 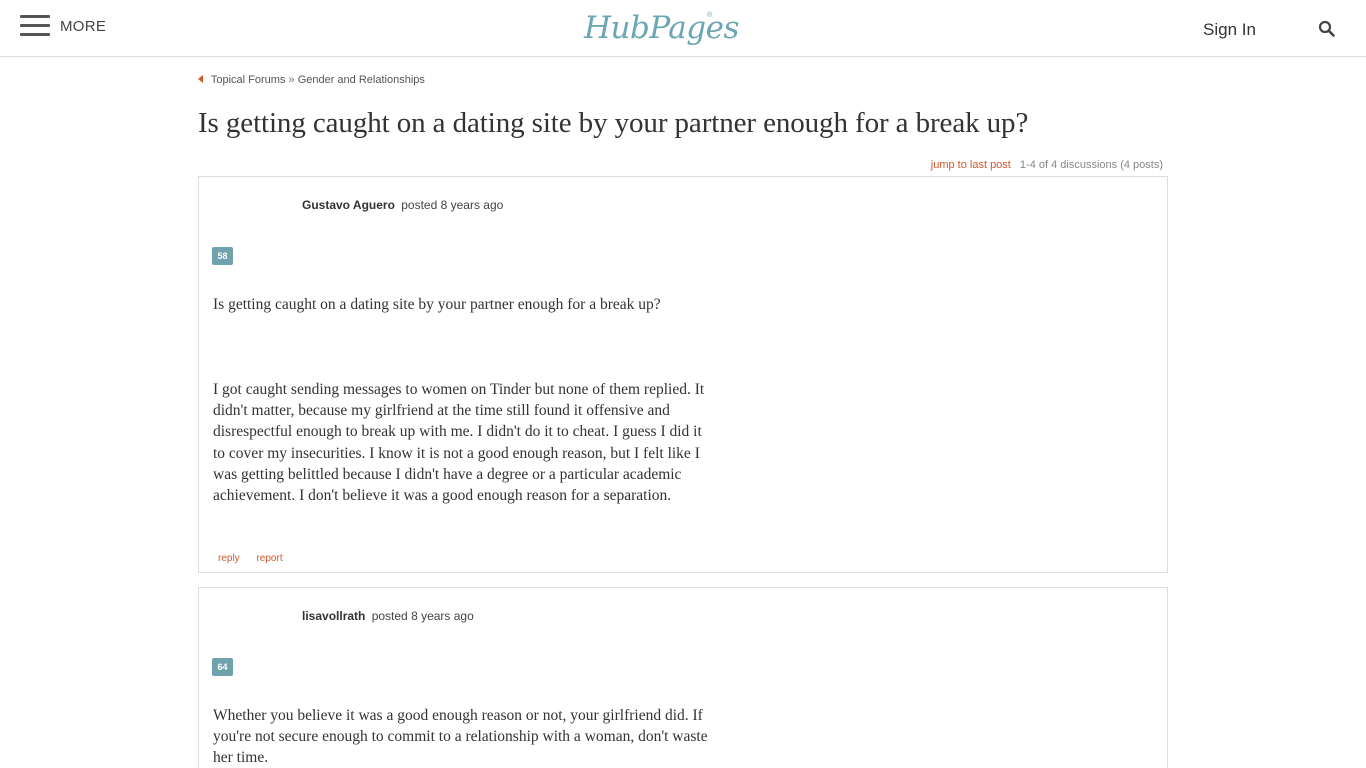 I want to click on jump-to-last-post-link: jump to last post, so click(x=971, y=165).